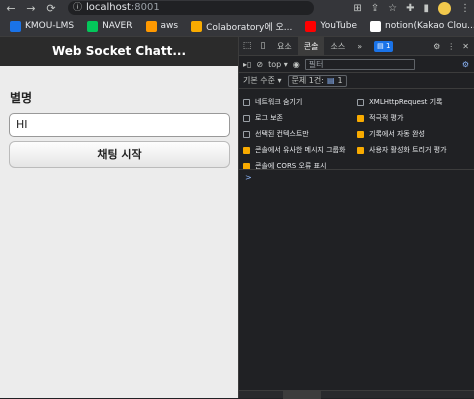 The image size is (474, 399). What do you see at coordinates (317, 80) in the screenshot?
I see `issues-button: 문제 1건: ▤ 1` at bounding box center [317, 80].